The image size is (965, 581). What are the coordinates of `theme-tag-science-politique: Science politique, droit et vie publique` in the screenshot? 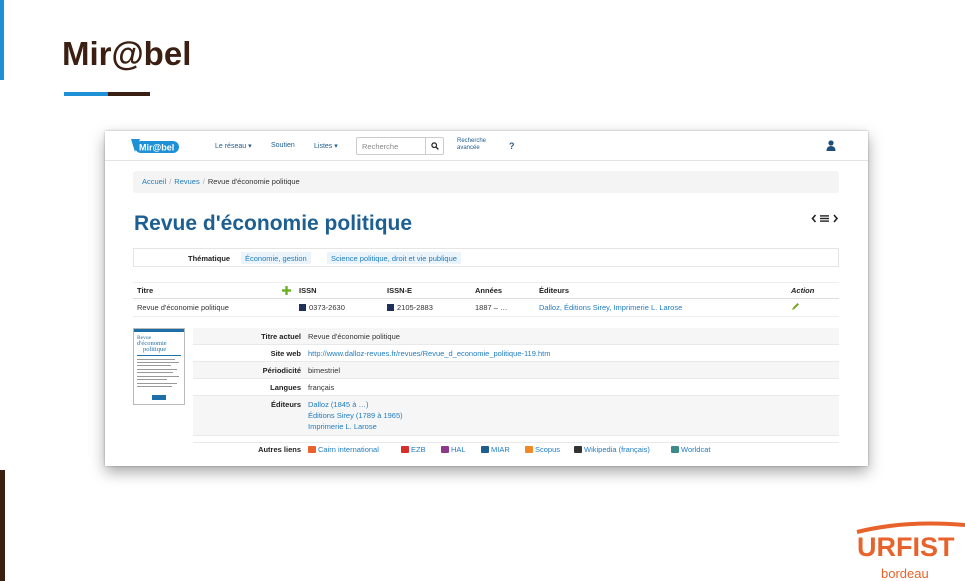 It's located at (394, 258).